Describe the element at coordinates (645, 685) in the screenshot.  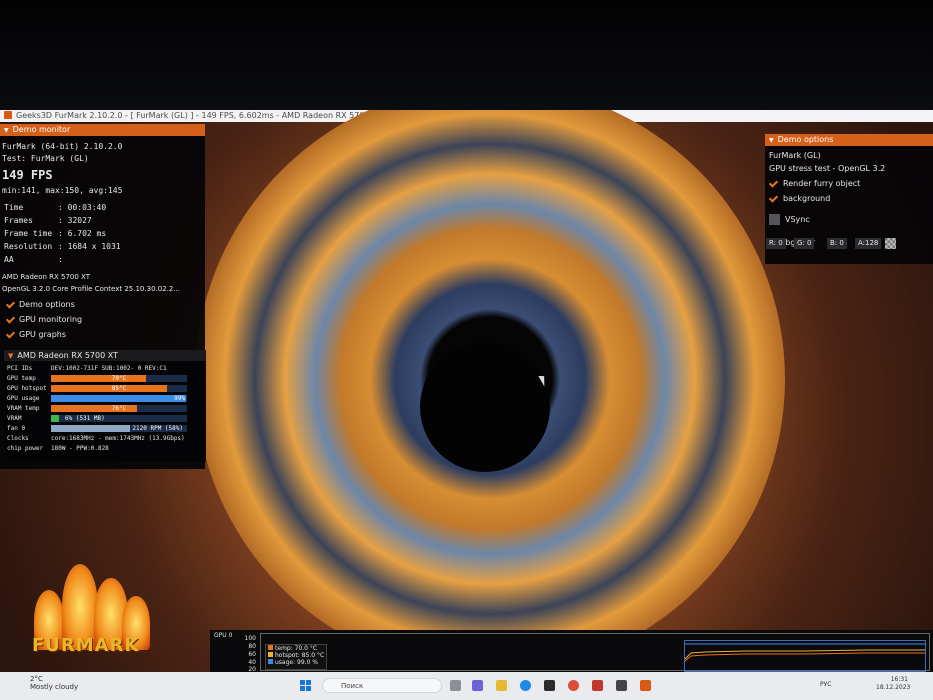
I see `furmark-taskbar-icon` at that location.